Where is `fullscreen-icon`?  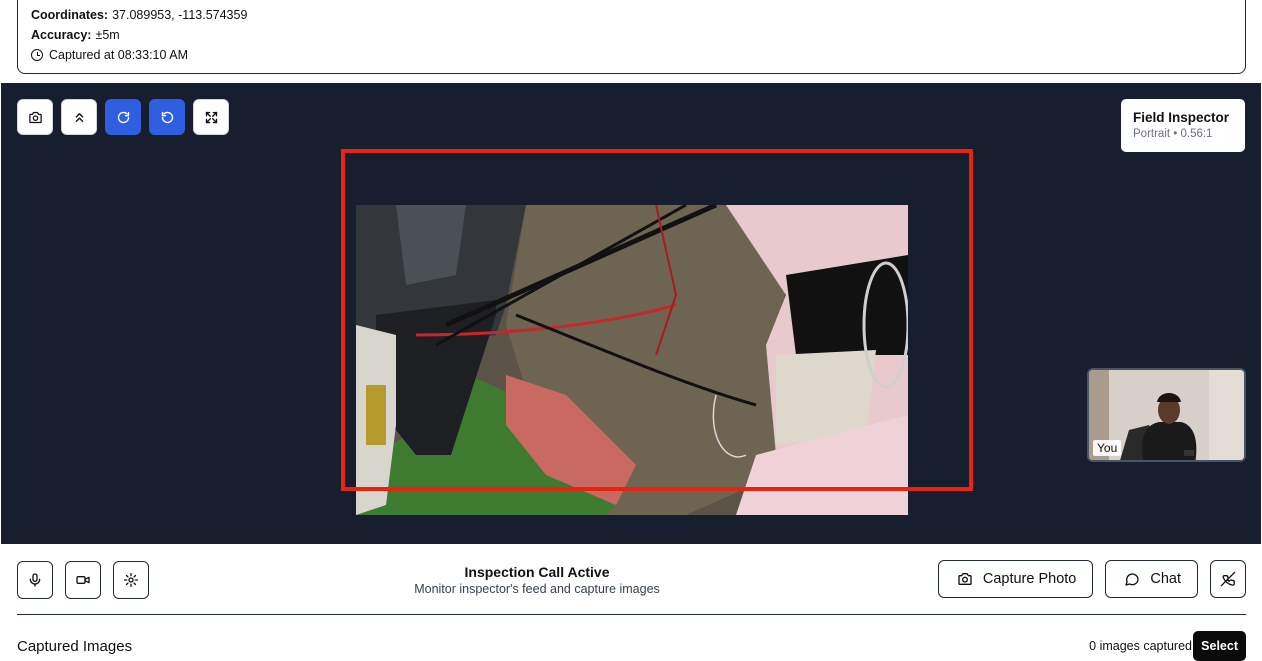
fullscreen-icon is located at coordinates (211, 117).